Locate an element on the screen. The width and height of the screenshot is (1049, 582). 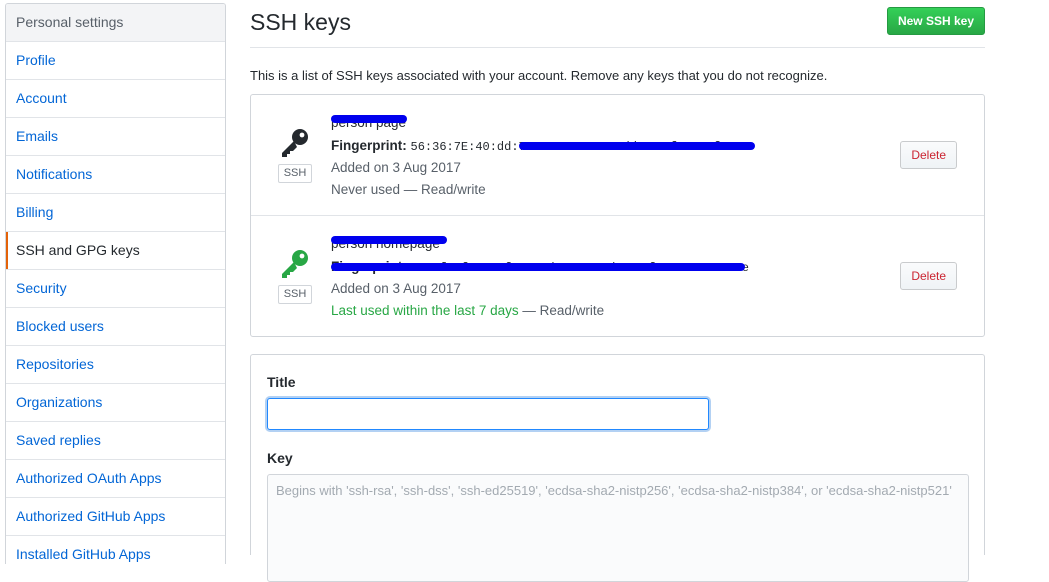
page-header: SSH keys New SSH key is located at coordinates (617, 24).